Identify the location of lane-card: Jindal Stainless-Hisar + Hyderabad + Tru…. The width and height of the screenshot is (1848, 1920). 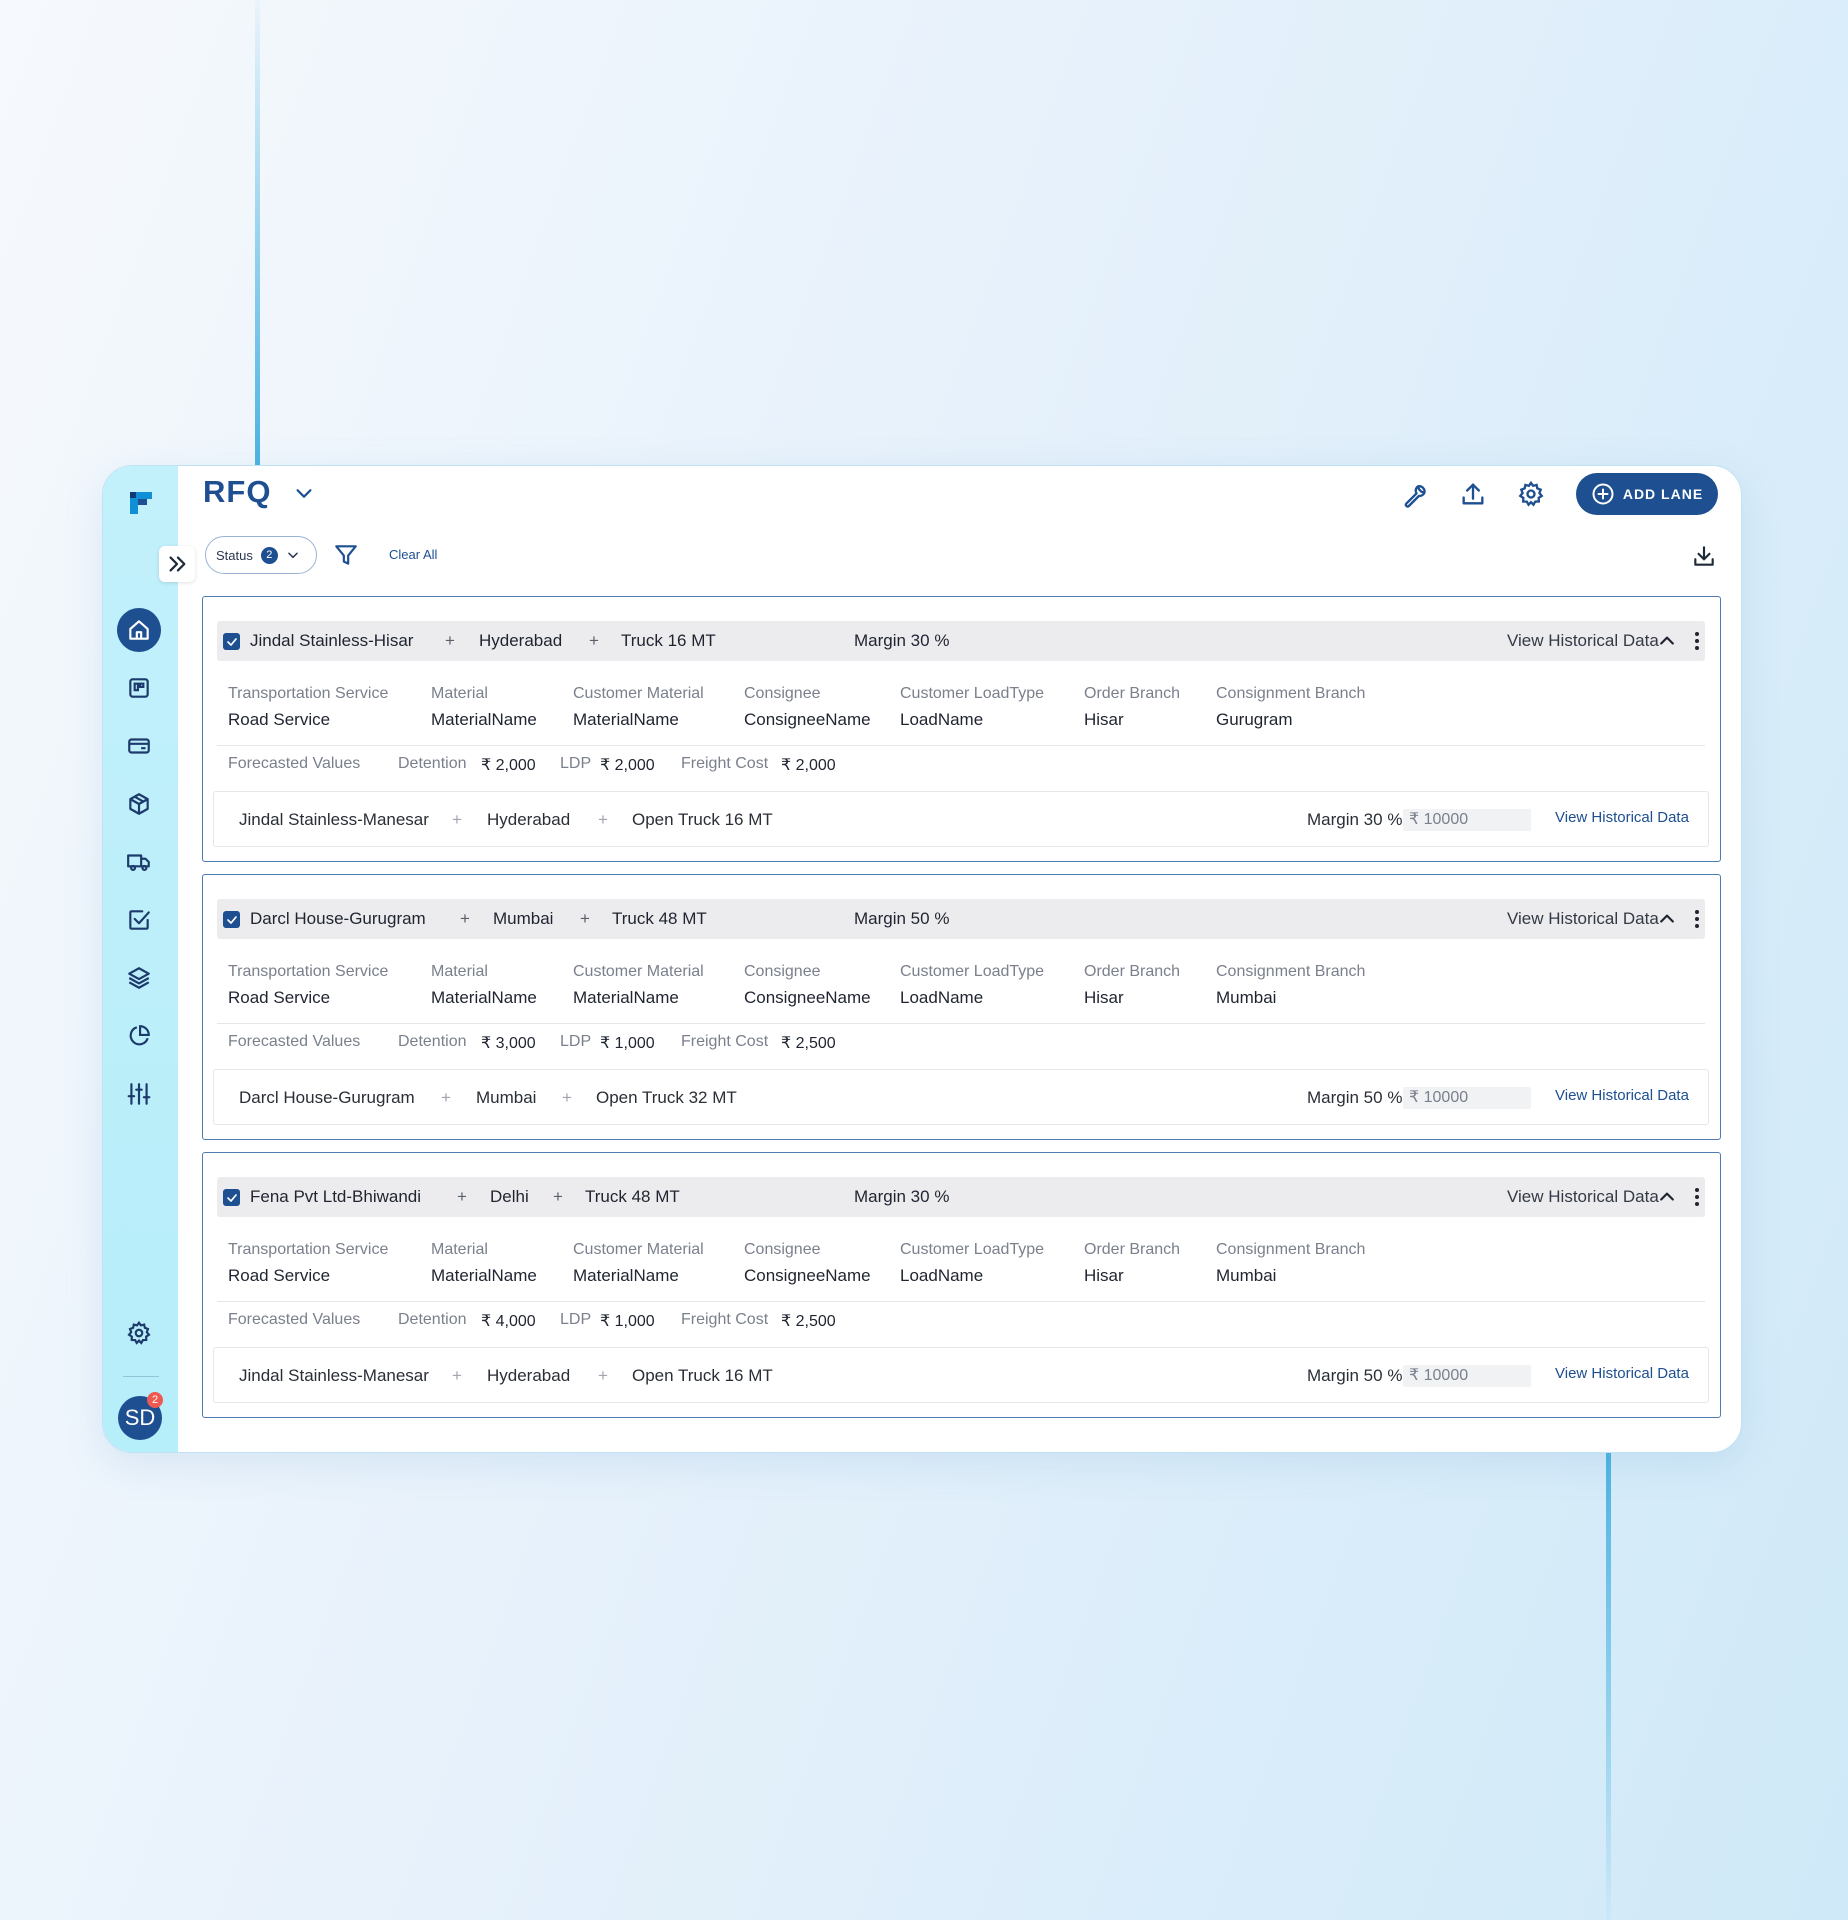
(961, 729).